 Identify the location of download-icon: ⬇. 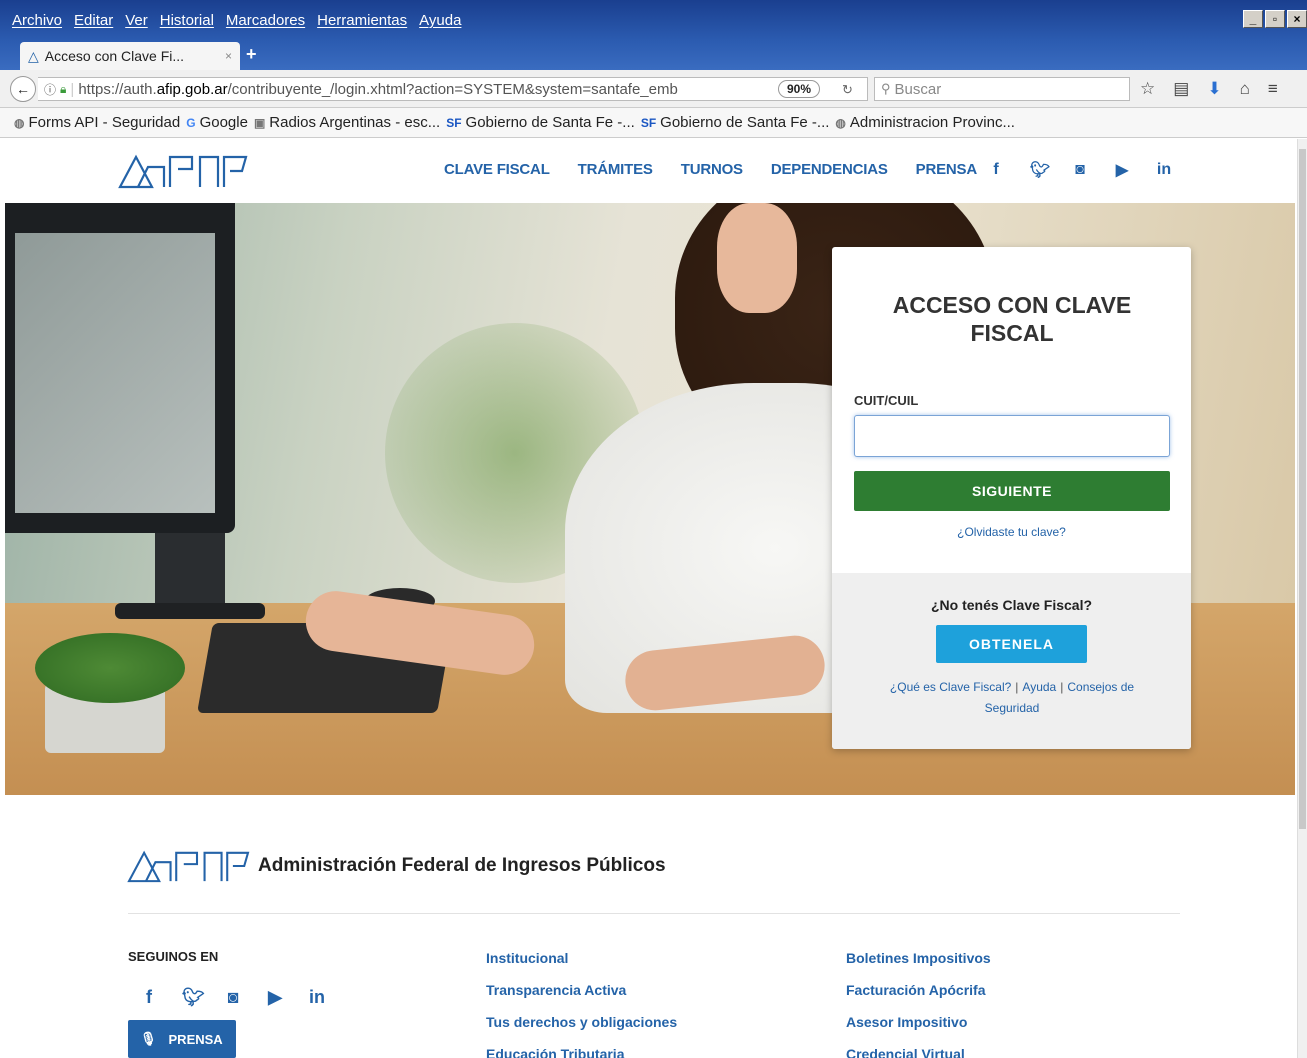
(1214, 89).